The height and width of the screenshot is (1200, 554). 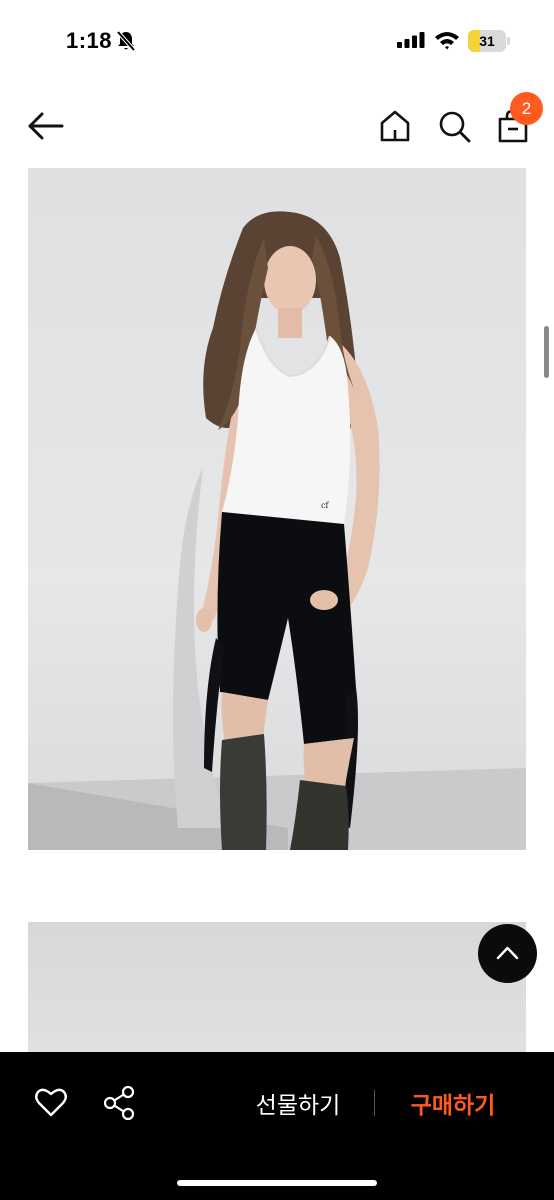 I want to click on battery-level: 31, so click(x=487, y=41).